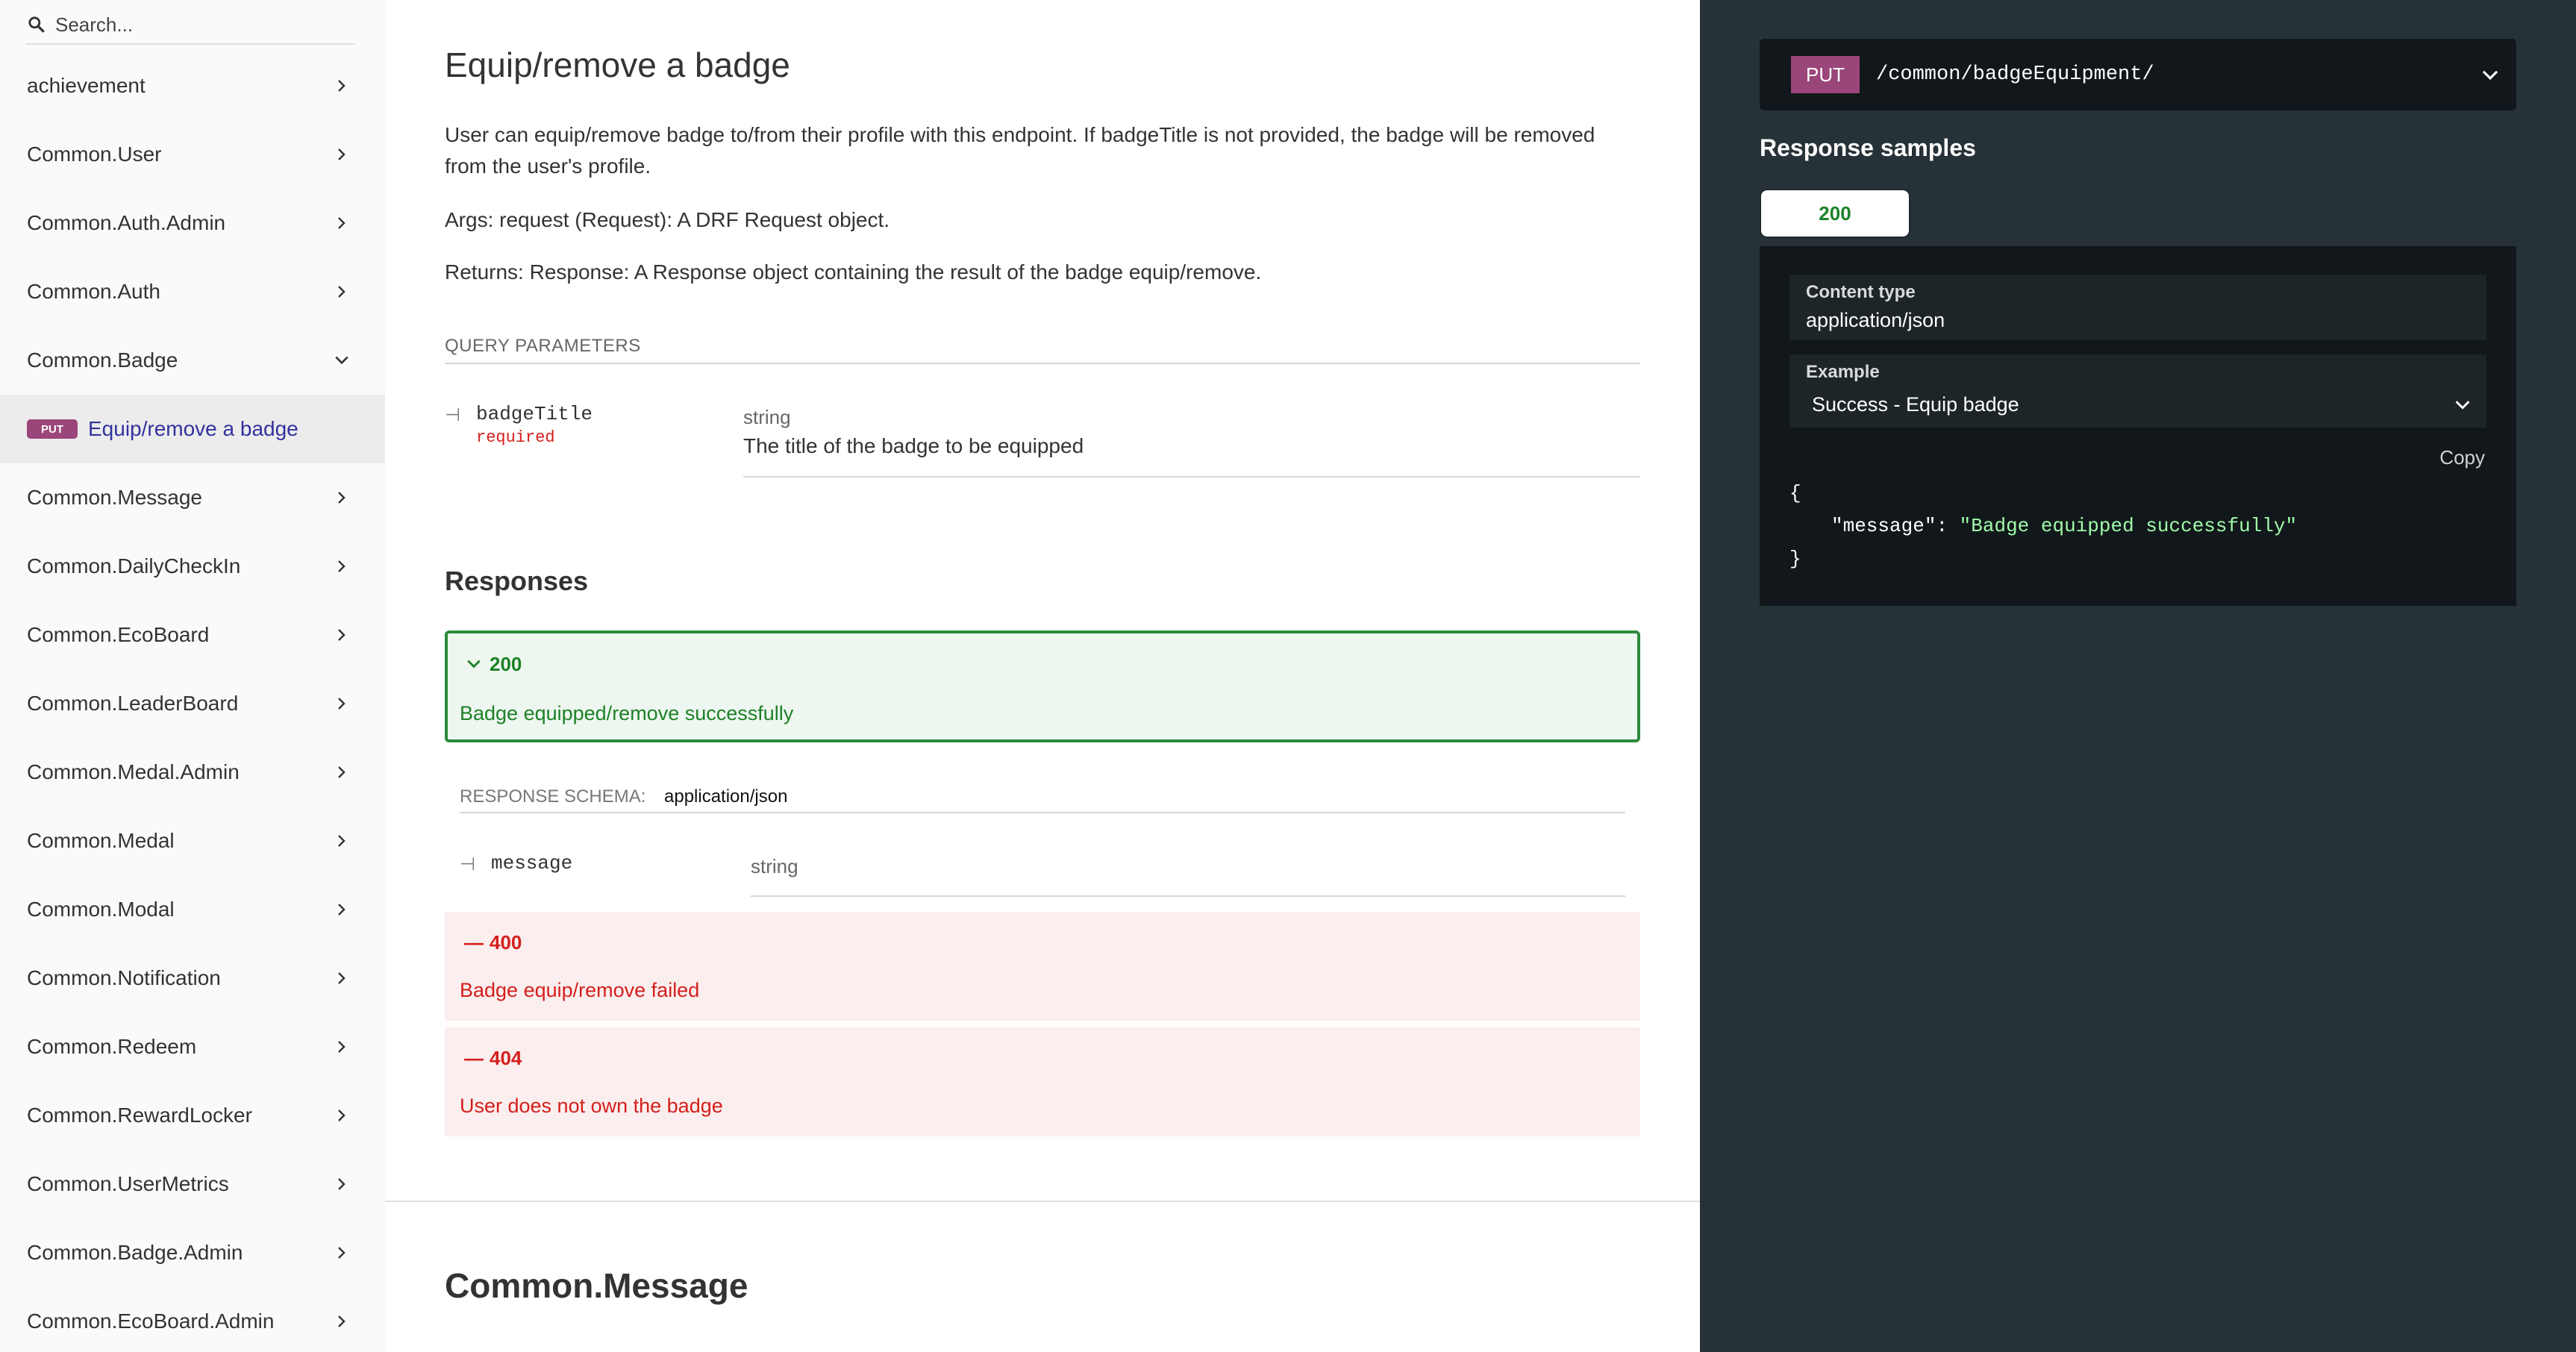 The width and height of the screenshot is (2576, 1352). I want to click on sidebar-item-equip-remove-badge: PUT Equip/remove a badge, so click(192, 429).